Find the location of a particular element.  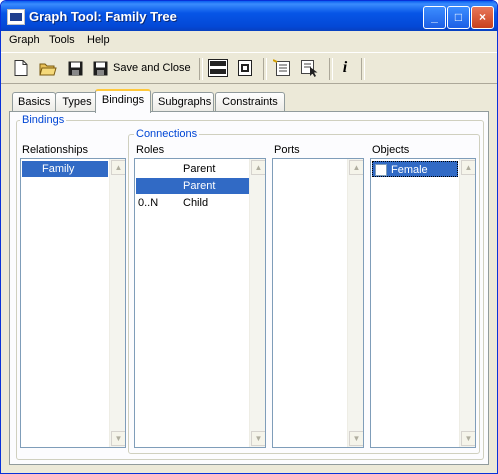

role-name: Child is located at coordinates (196, 203).